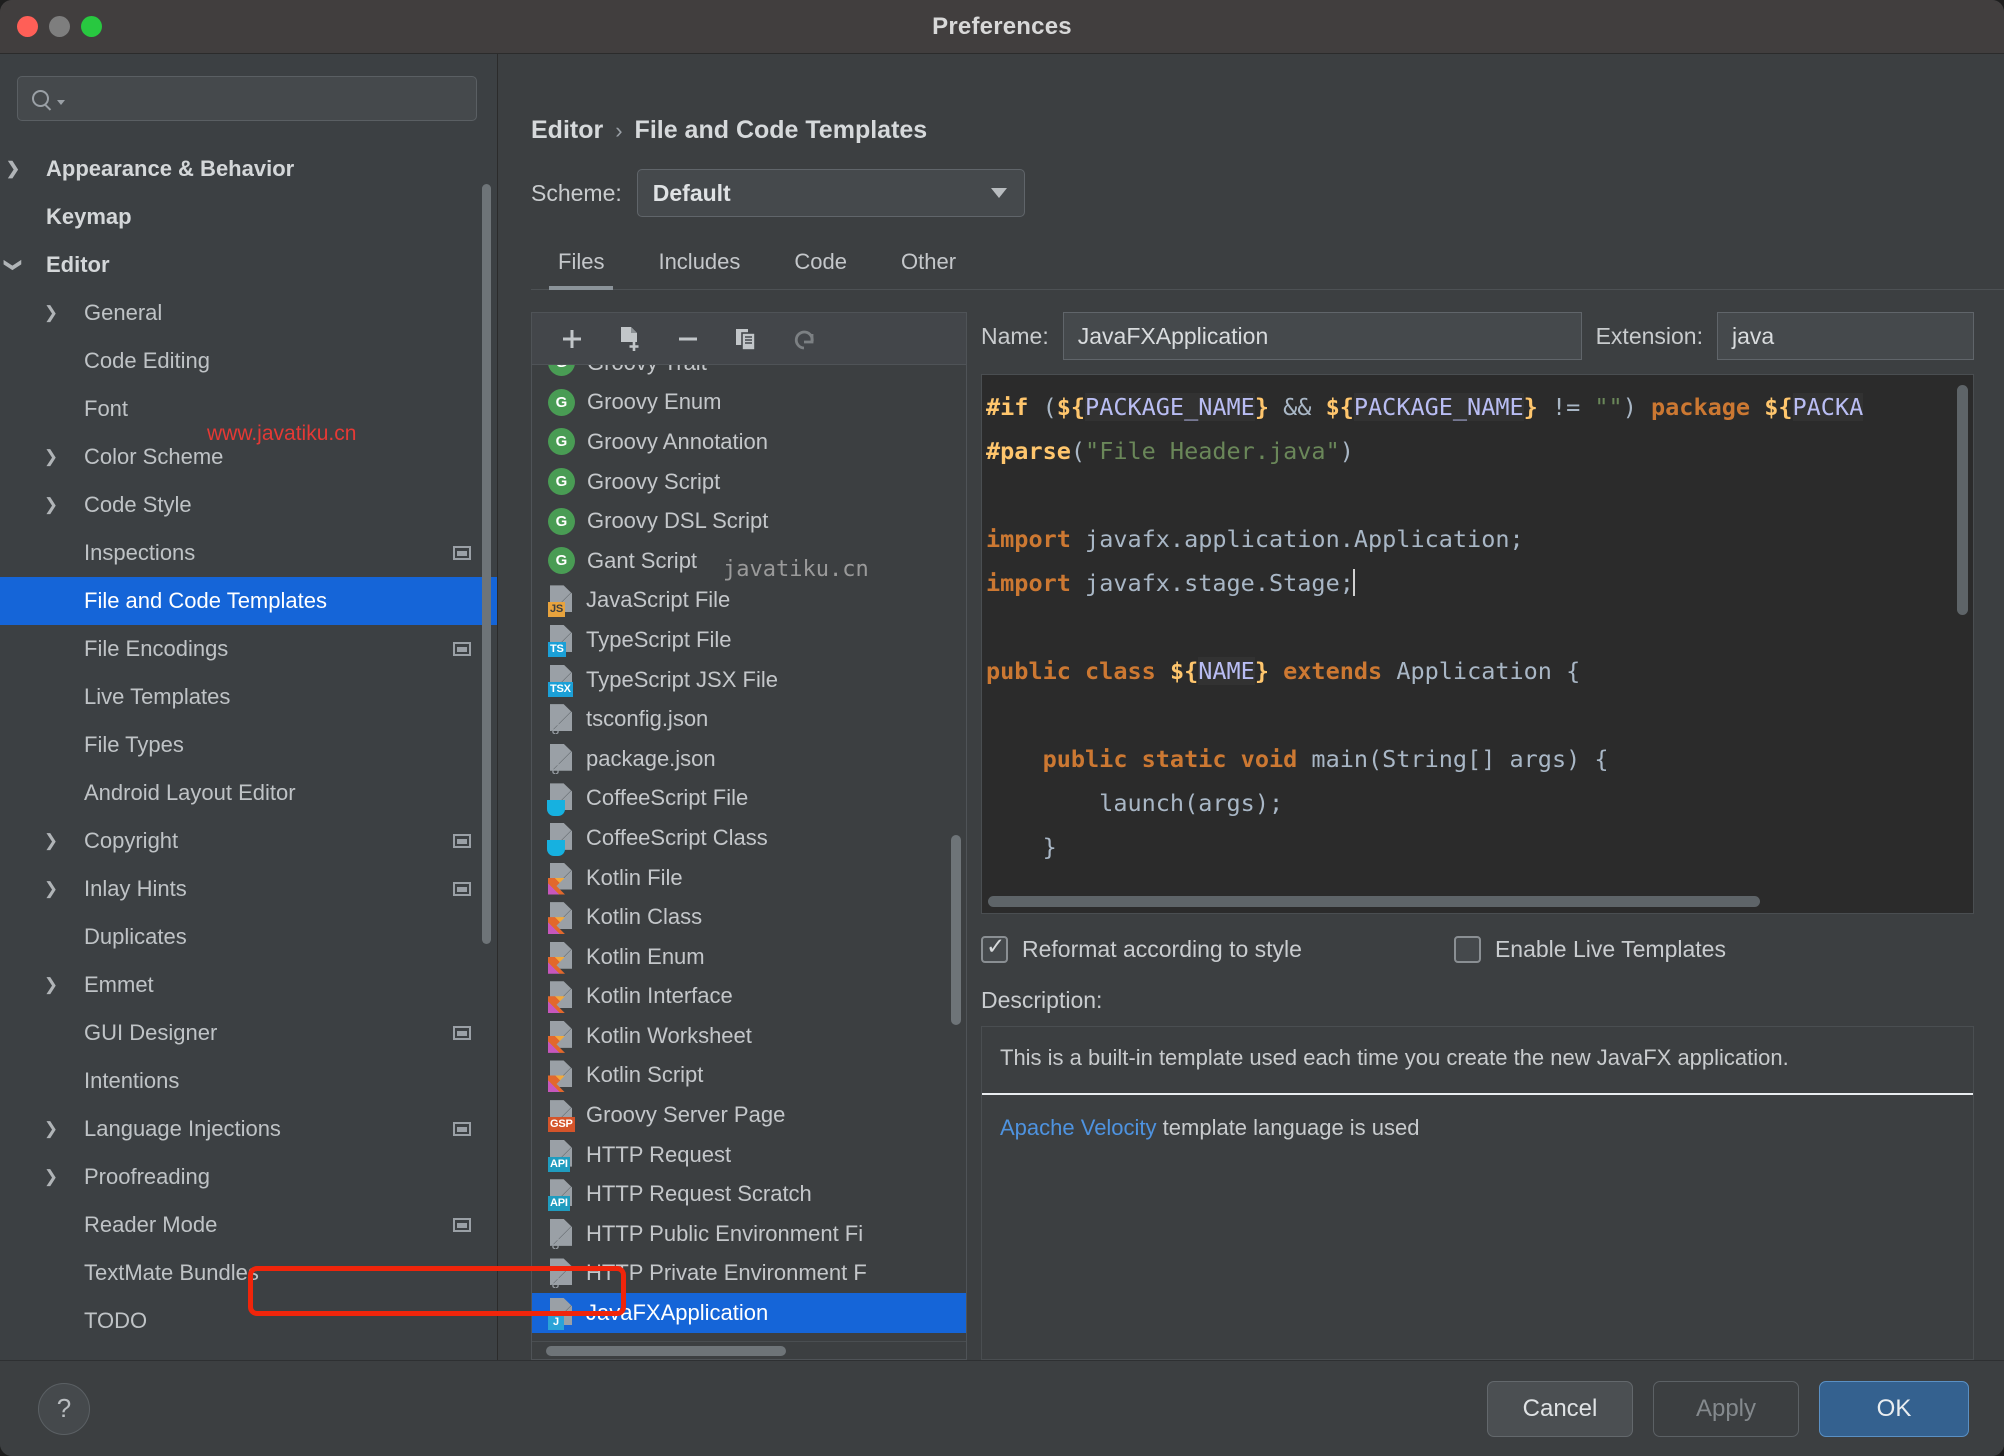 The width and height of the screenshot is (2004, 1456). What do you see at coordinates (749, 482) in the screenshot?
I see `template-list-item: G Groovy Script` at bounding box center [749, 482].